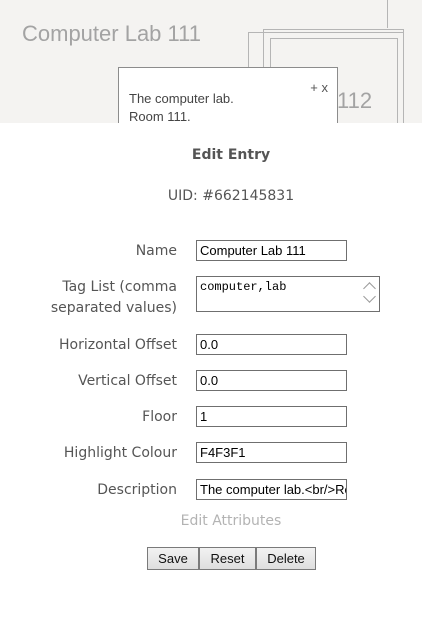 This screenshot has height=621, width=422. What do you see at coordinates (114, 298) in the screenshot?
I see `tags-label: Tag List (comma separated values)` at bounding box center [114, 298].